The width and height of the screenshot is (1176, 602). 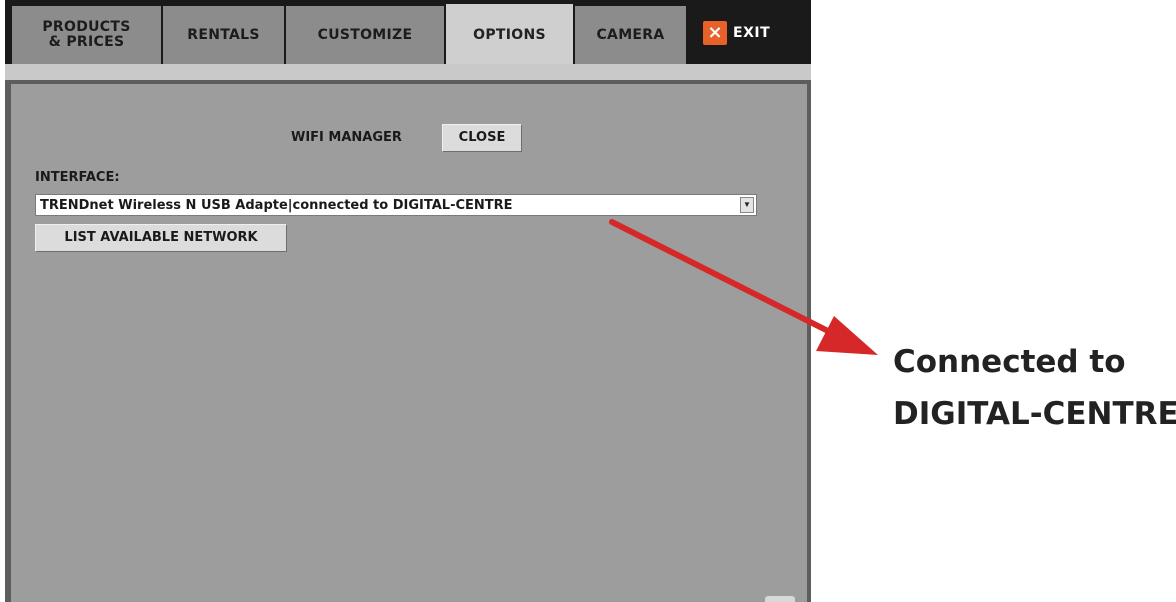 I want to click on annotation-line-1: Connected to, so click(x=1009, y=362).